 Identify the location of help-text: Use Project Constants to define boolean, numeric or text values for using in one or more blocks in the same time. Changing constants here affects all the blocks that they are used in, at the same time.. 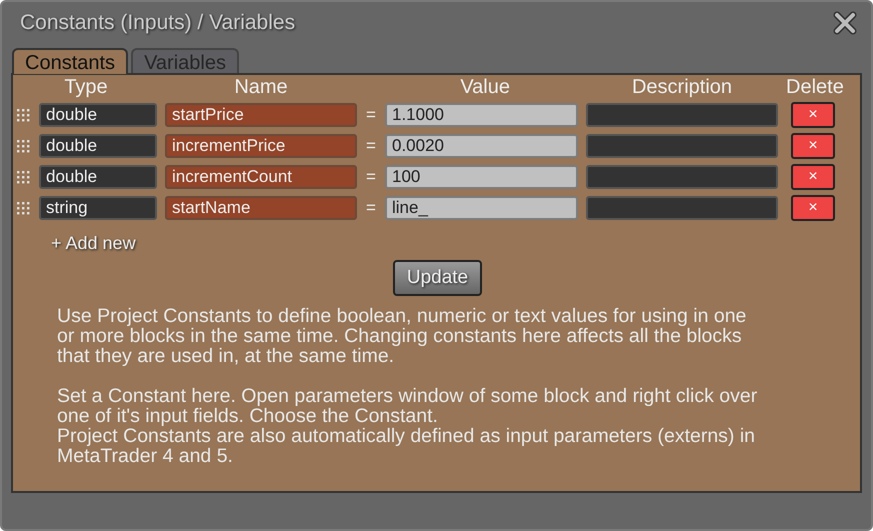
(402, 336).